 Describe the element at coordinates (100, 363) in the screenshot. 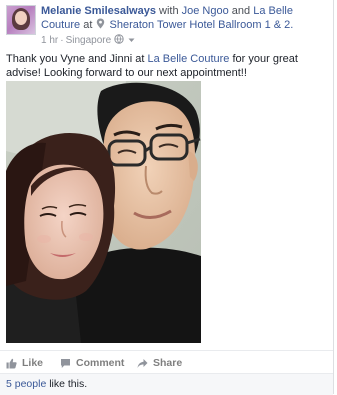

I see `comment-label: Comment` at that location.